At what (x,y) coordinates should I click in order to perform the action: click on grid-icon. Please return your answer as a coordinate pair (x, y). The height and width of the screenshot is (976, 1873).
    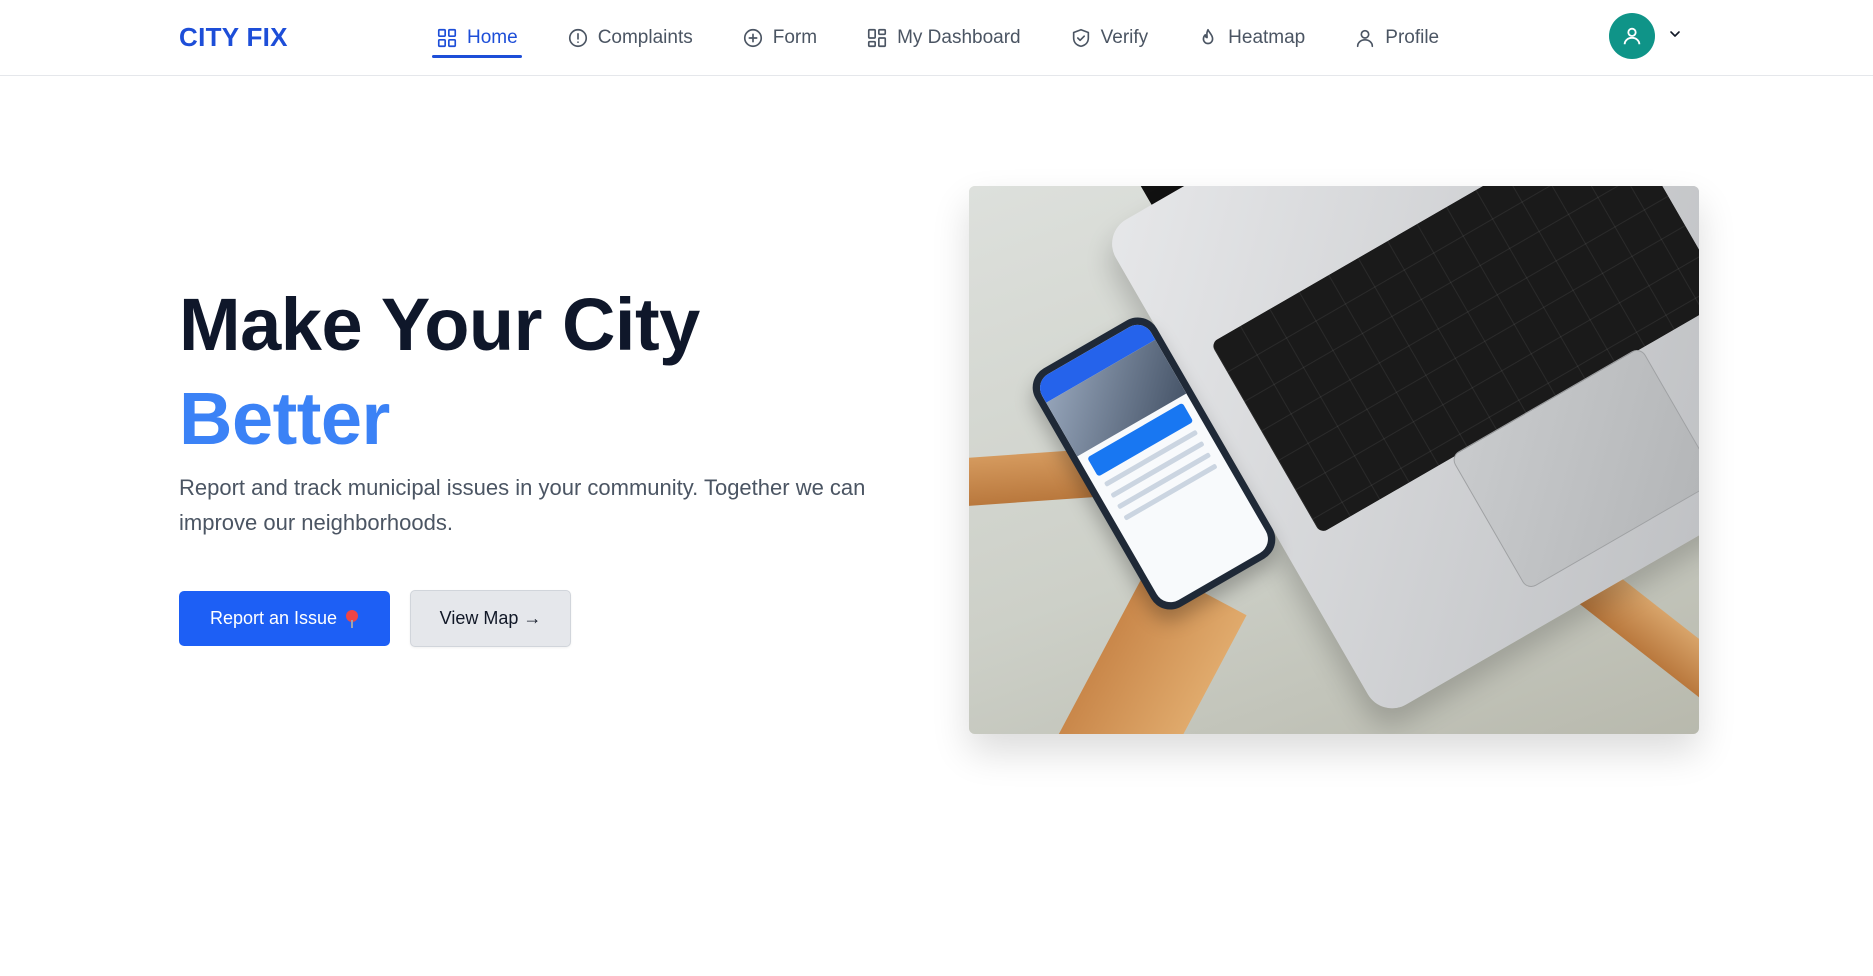
    Looking at the image, I should click on (447, 38).